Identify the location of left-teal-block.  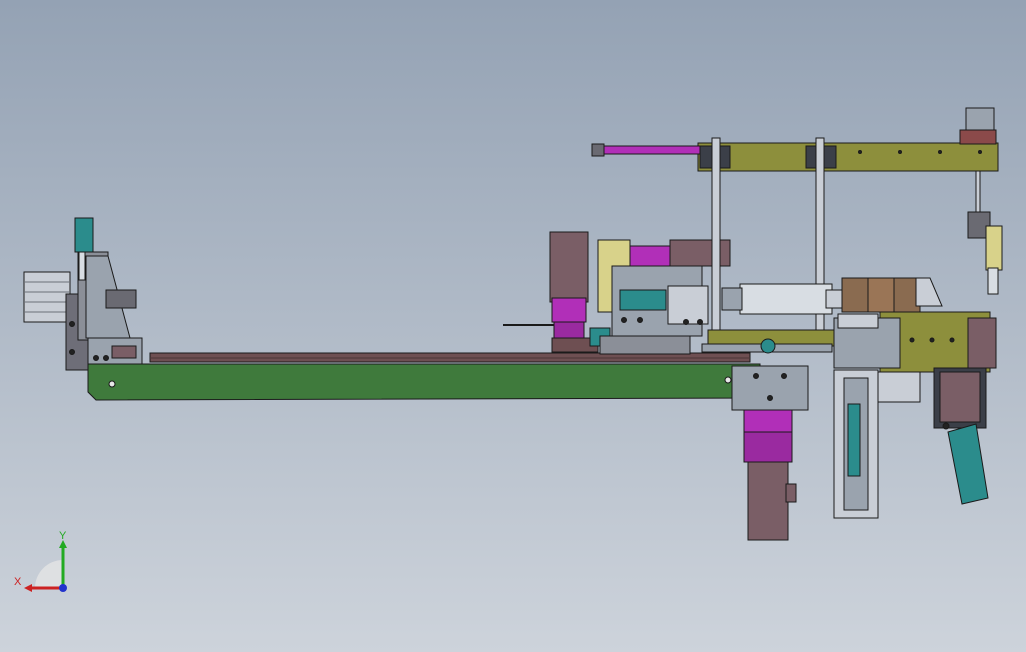
(84, 235).